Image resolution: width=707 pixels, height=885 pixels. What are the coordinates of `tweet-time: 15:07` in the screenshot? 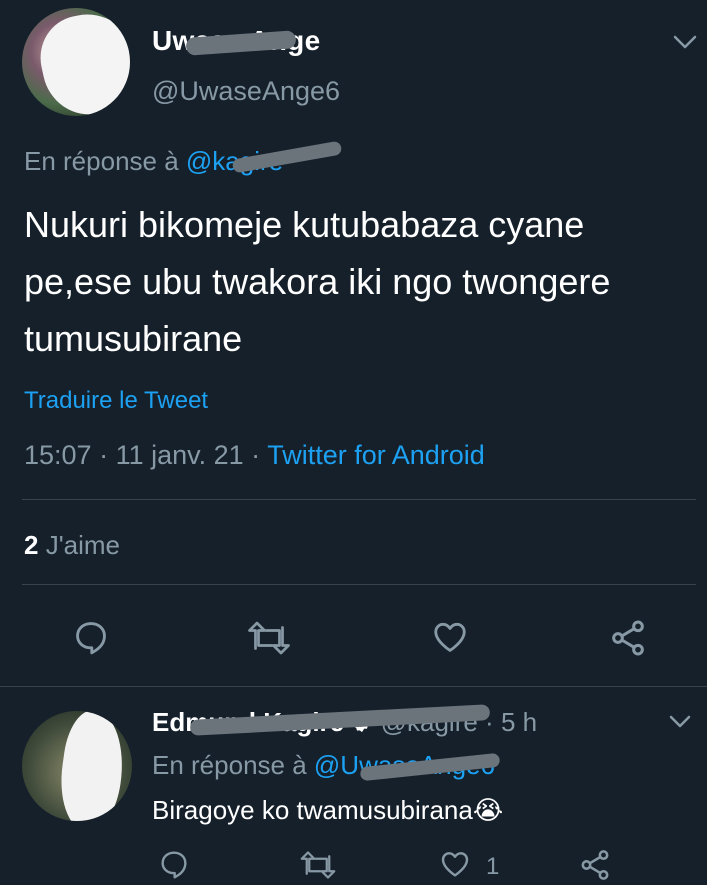 It's located at (58, 455).